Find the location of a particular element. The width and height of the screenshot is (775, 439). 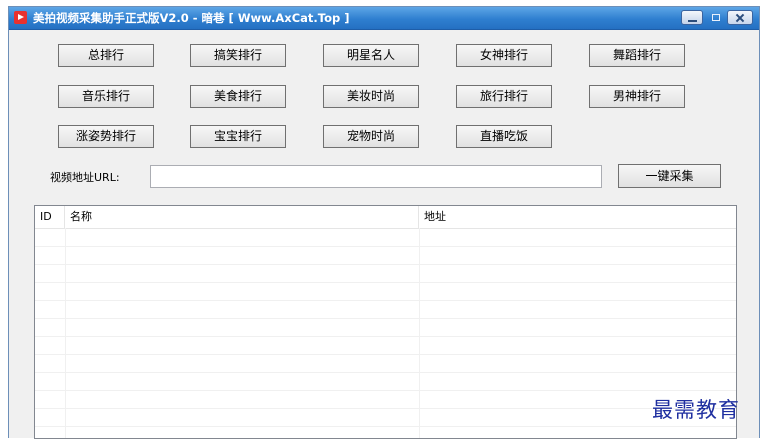

url-input is located at coordinates (376, 176).